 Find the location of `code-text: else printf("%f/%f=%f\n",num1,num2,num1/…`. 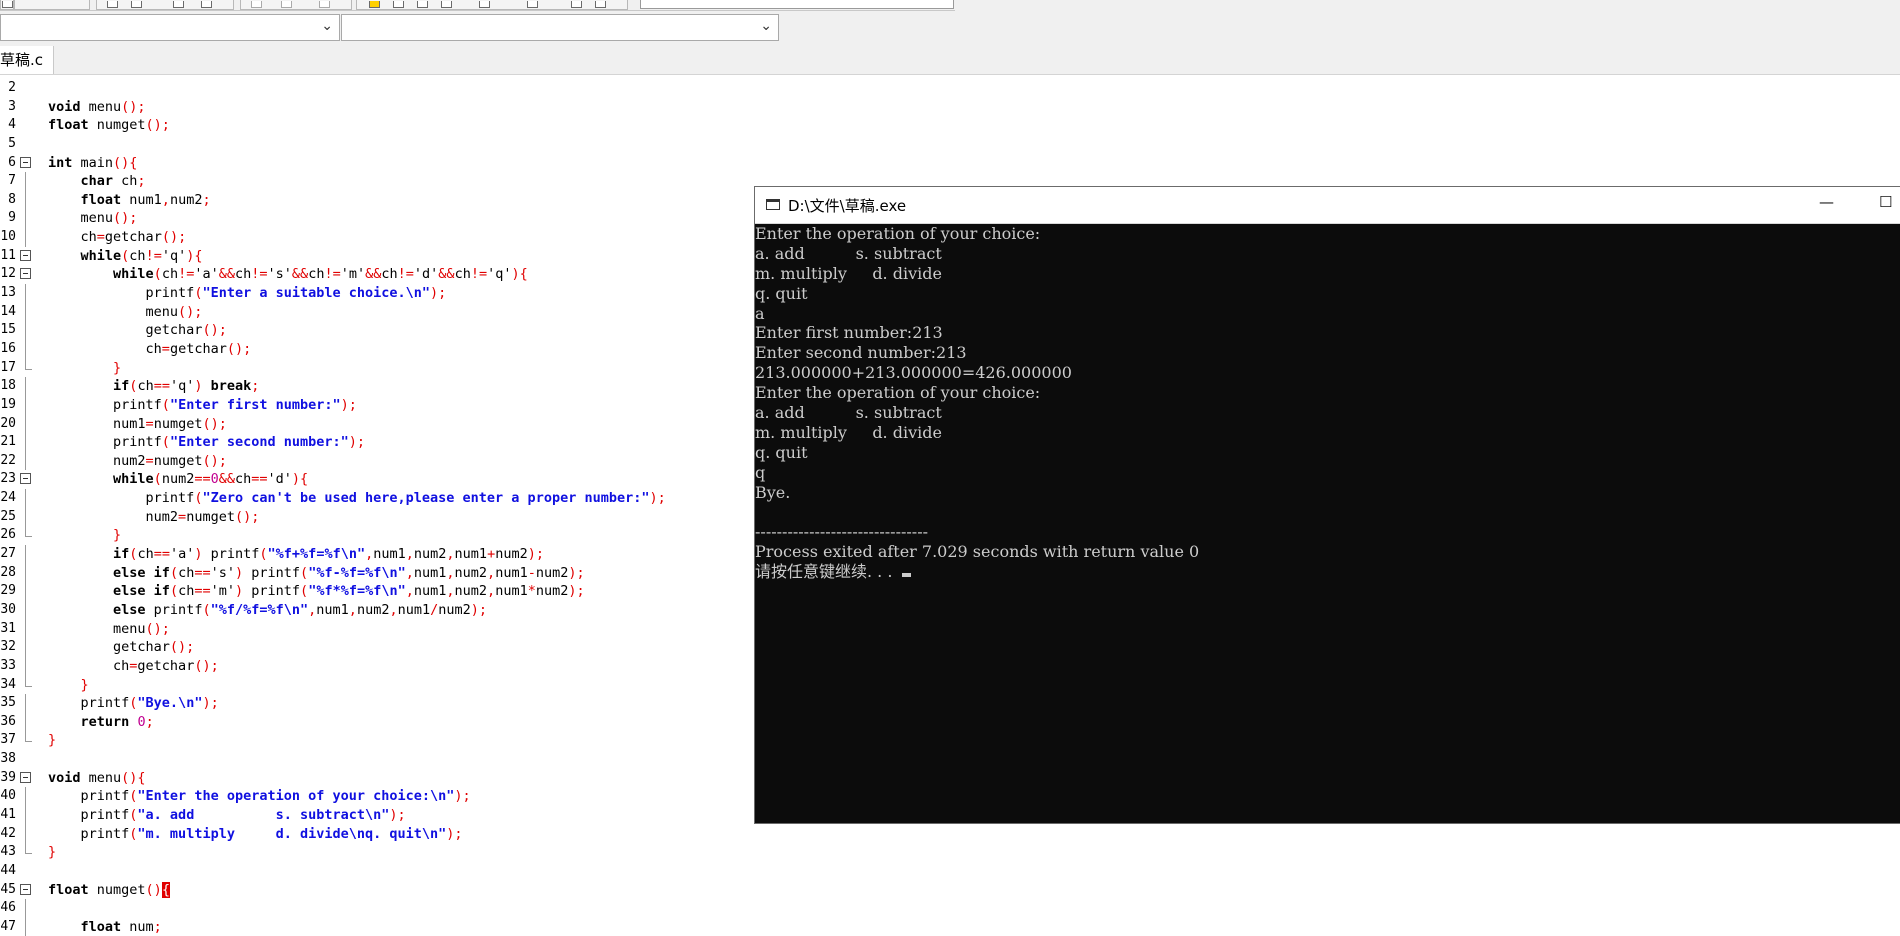

code-text: else printf("%f/%f=%f\n",num1,num2,num1/… is located at coordinates (267, 610).